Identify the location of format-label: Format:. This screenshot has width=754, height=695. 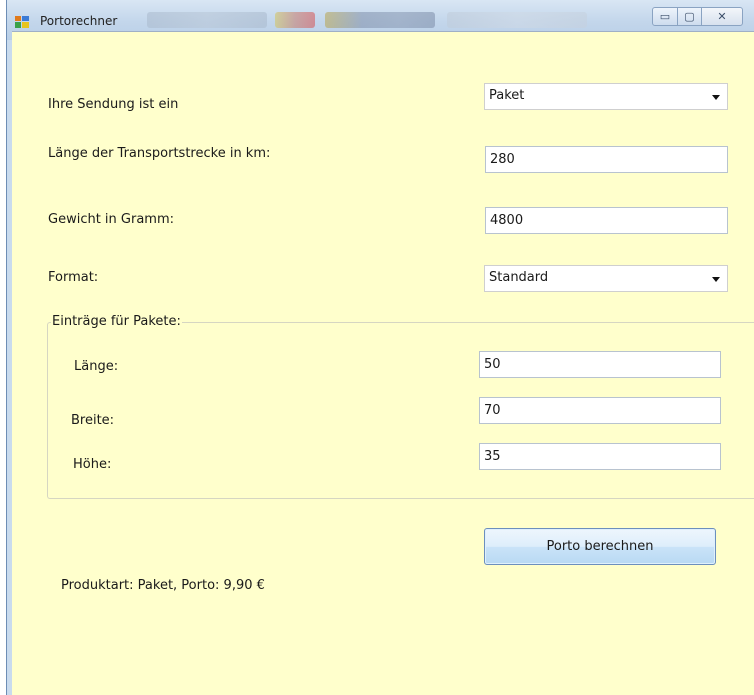
(73, 277).